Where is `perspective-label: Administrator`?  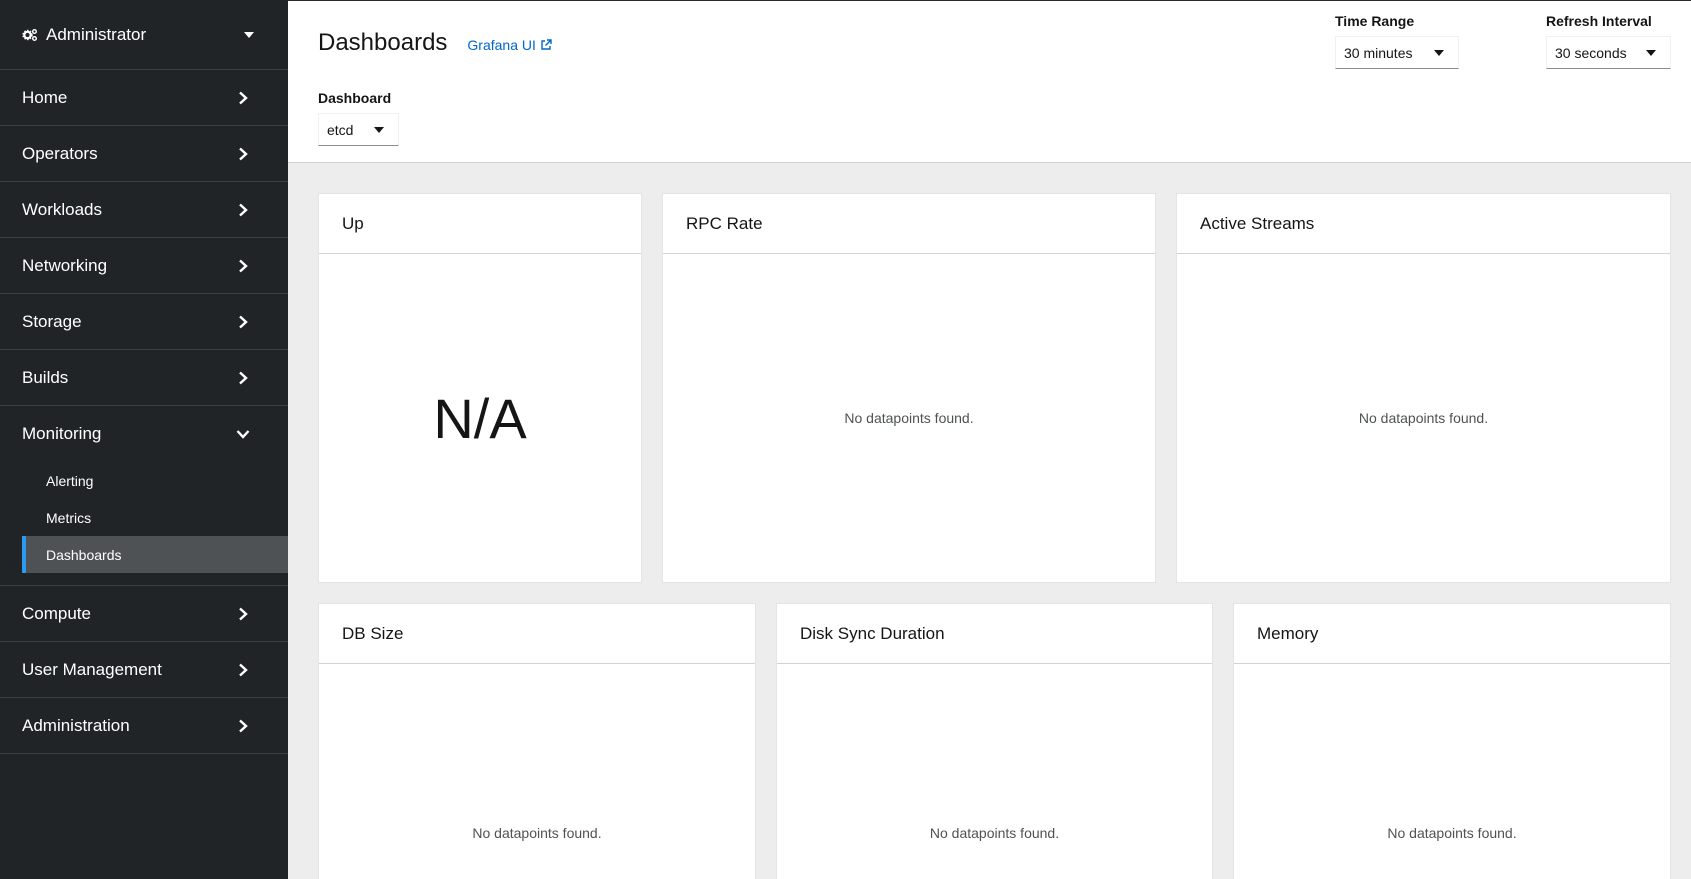 perspective-label: Administrator is located at coordinates (96, 34).